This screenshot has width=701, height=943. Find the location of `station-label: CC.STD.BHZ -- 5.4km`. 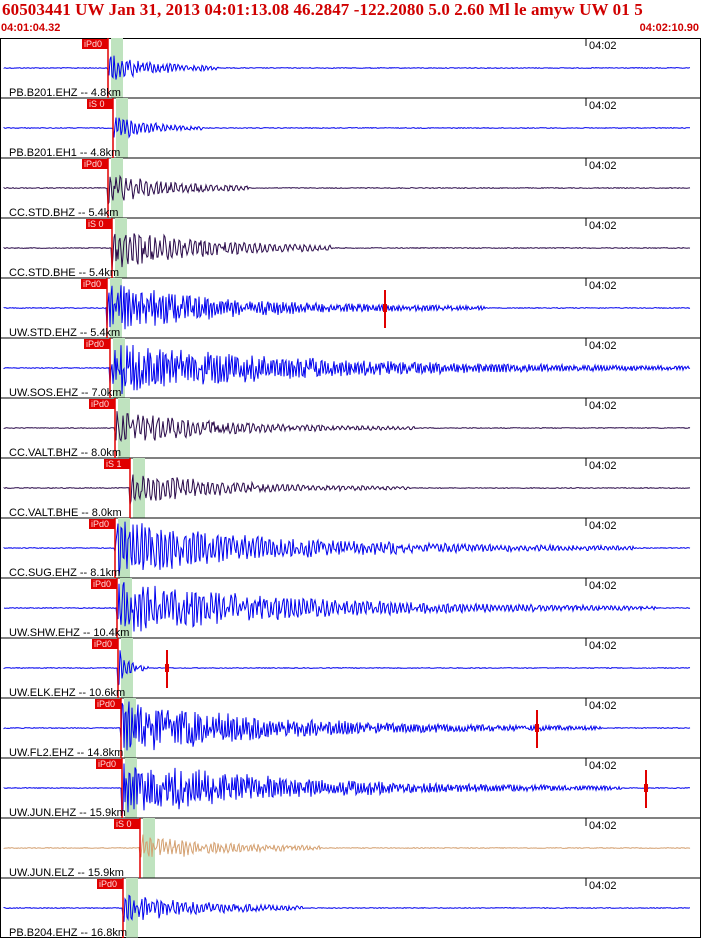

station-label: CC.STD.BHZ -- 5.4km is located at coordinates (63, 213).